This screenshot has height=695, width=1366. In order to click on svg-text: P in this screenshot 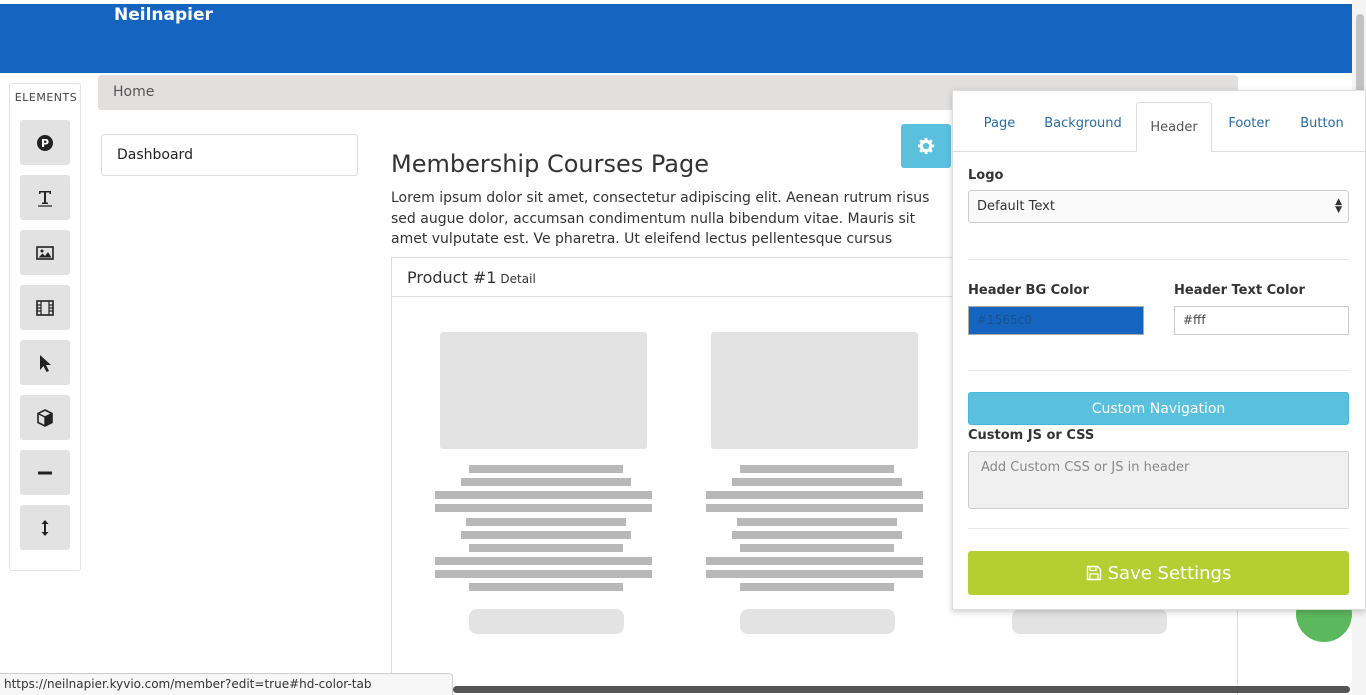, I will do `click(45, 143)`.